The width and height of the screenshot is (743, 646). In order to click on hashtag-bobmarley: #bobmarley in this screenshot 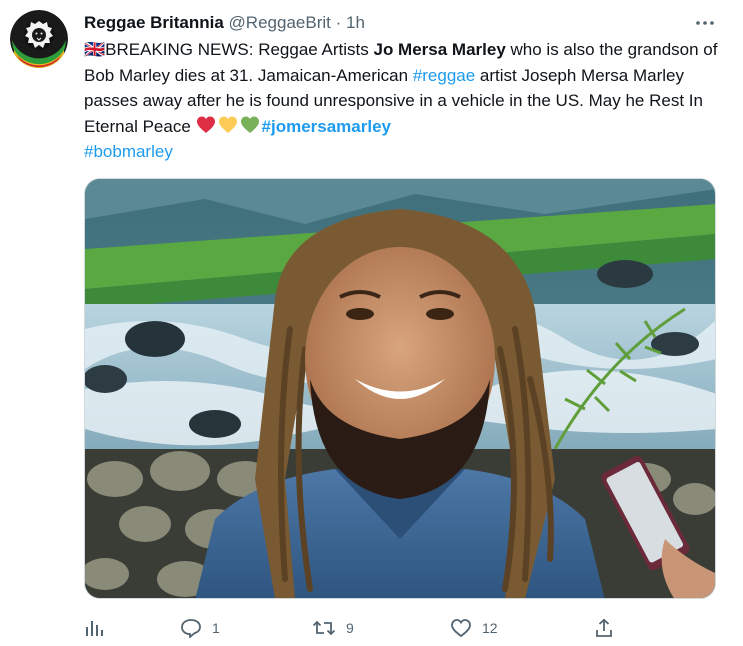, I will do `click(128, 151)`.